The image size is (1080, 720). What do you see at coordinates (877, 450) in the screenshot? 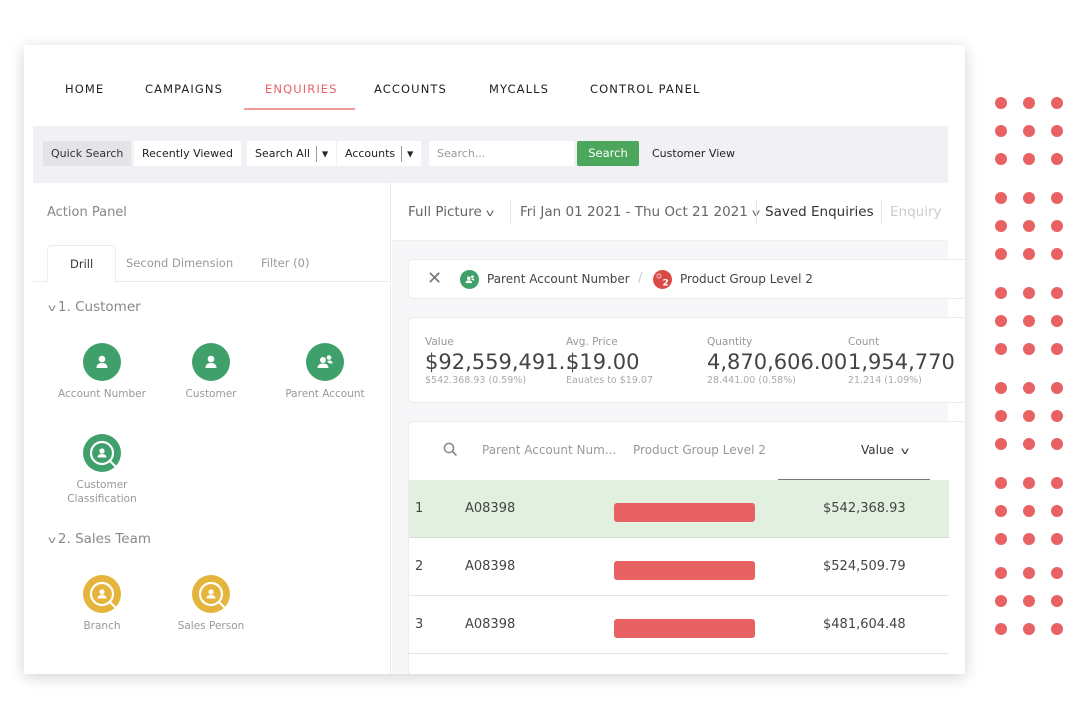
I see `column-header-value-label: Value` at bounding box center [877, 450].